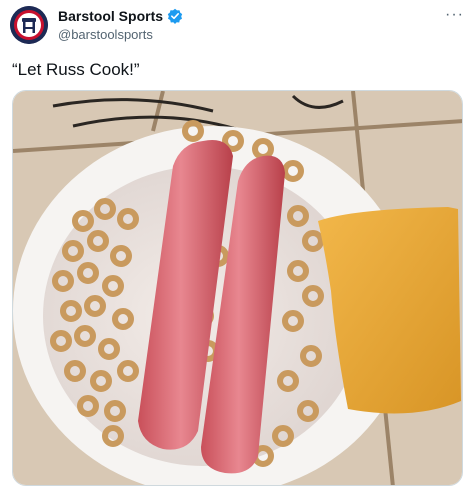 This screenshot has height=493, width=474. Describe the element at coordinates (110, 16) in the screenshot. I see `display-name: Barstool Sports` at that location.